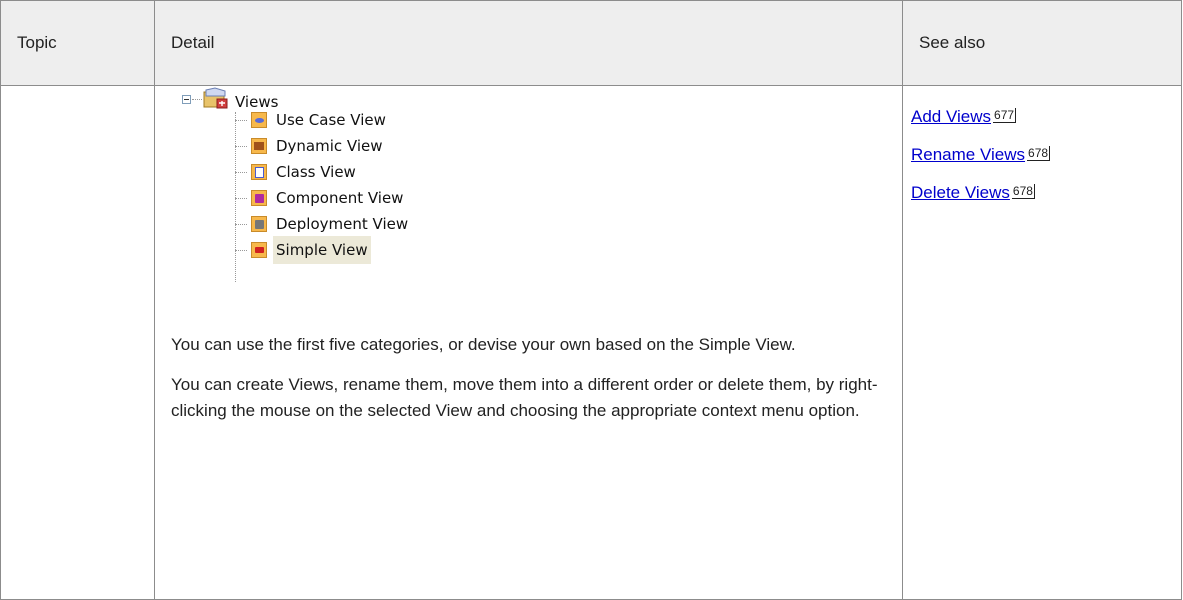 The image size is (1183, 600). What do you see at coordinates (259, 146) in the screenshot?
I see `dynamic-view-icon` at bounding box center [259, 146].